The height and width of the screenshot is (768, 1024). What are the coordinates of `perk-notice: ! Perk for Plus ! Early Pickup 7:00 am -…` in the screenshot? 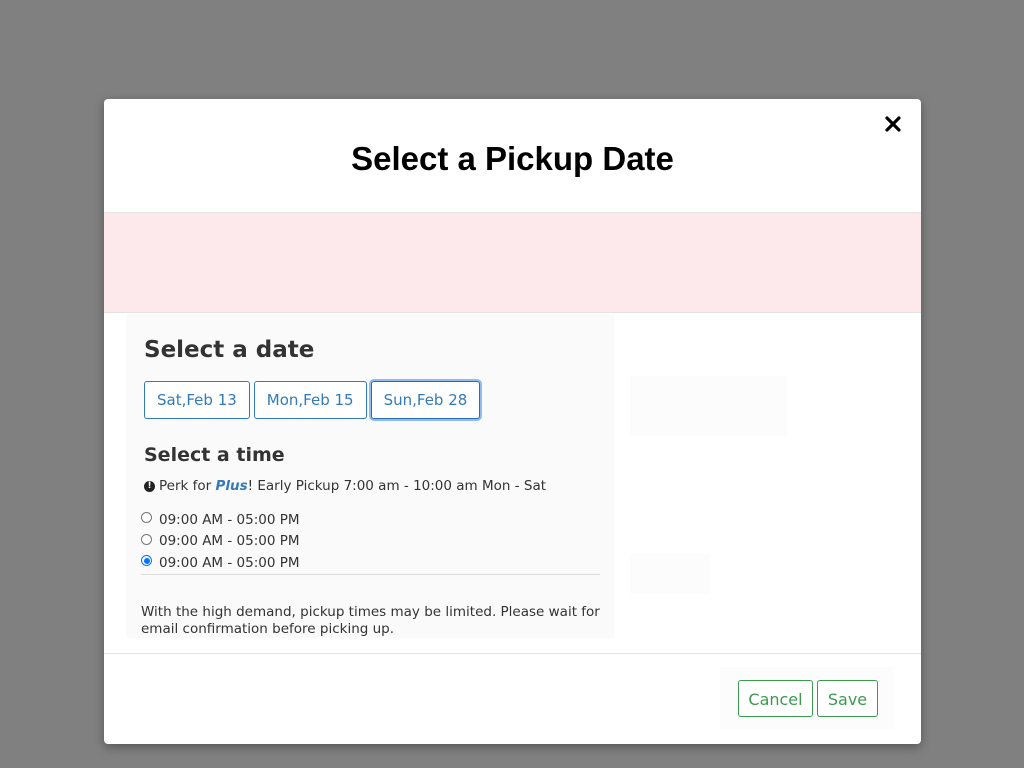 It's located at (345, 486).